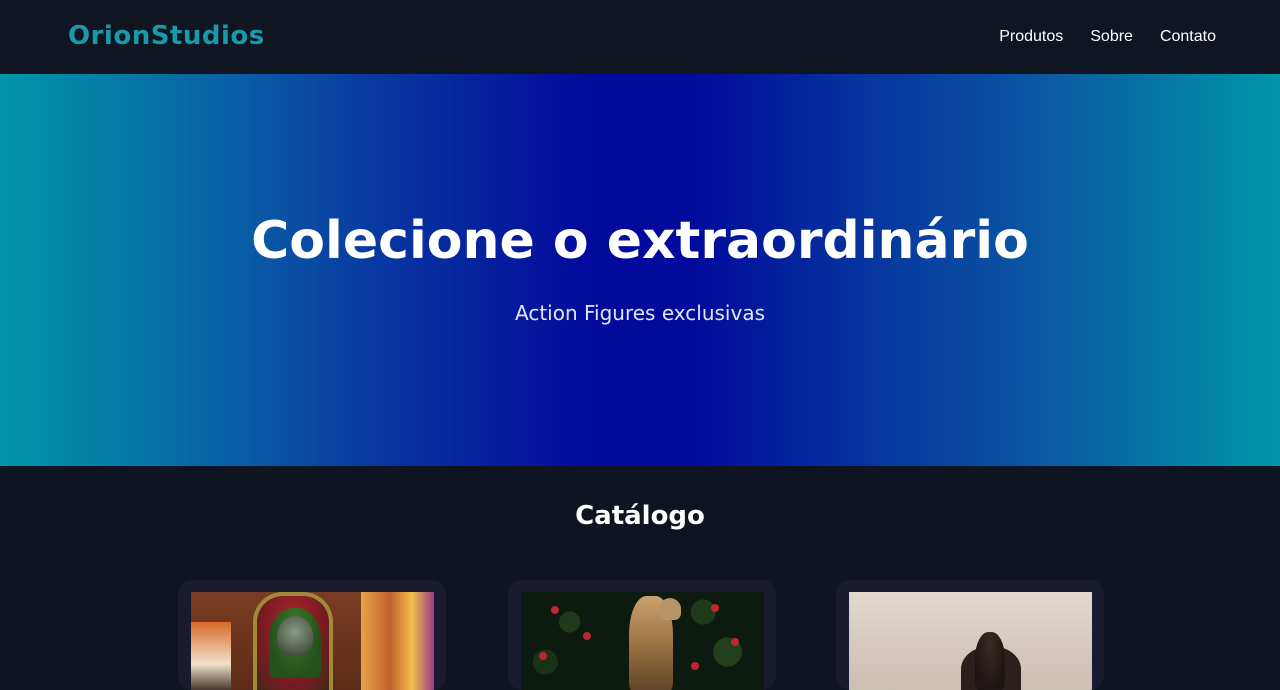  Describe the element at coordinates (1111, 37) in the screenshot. I see `nav-link-sobre: Sobre` at that location.